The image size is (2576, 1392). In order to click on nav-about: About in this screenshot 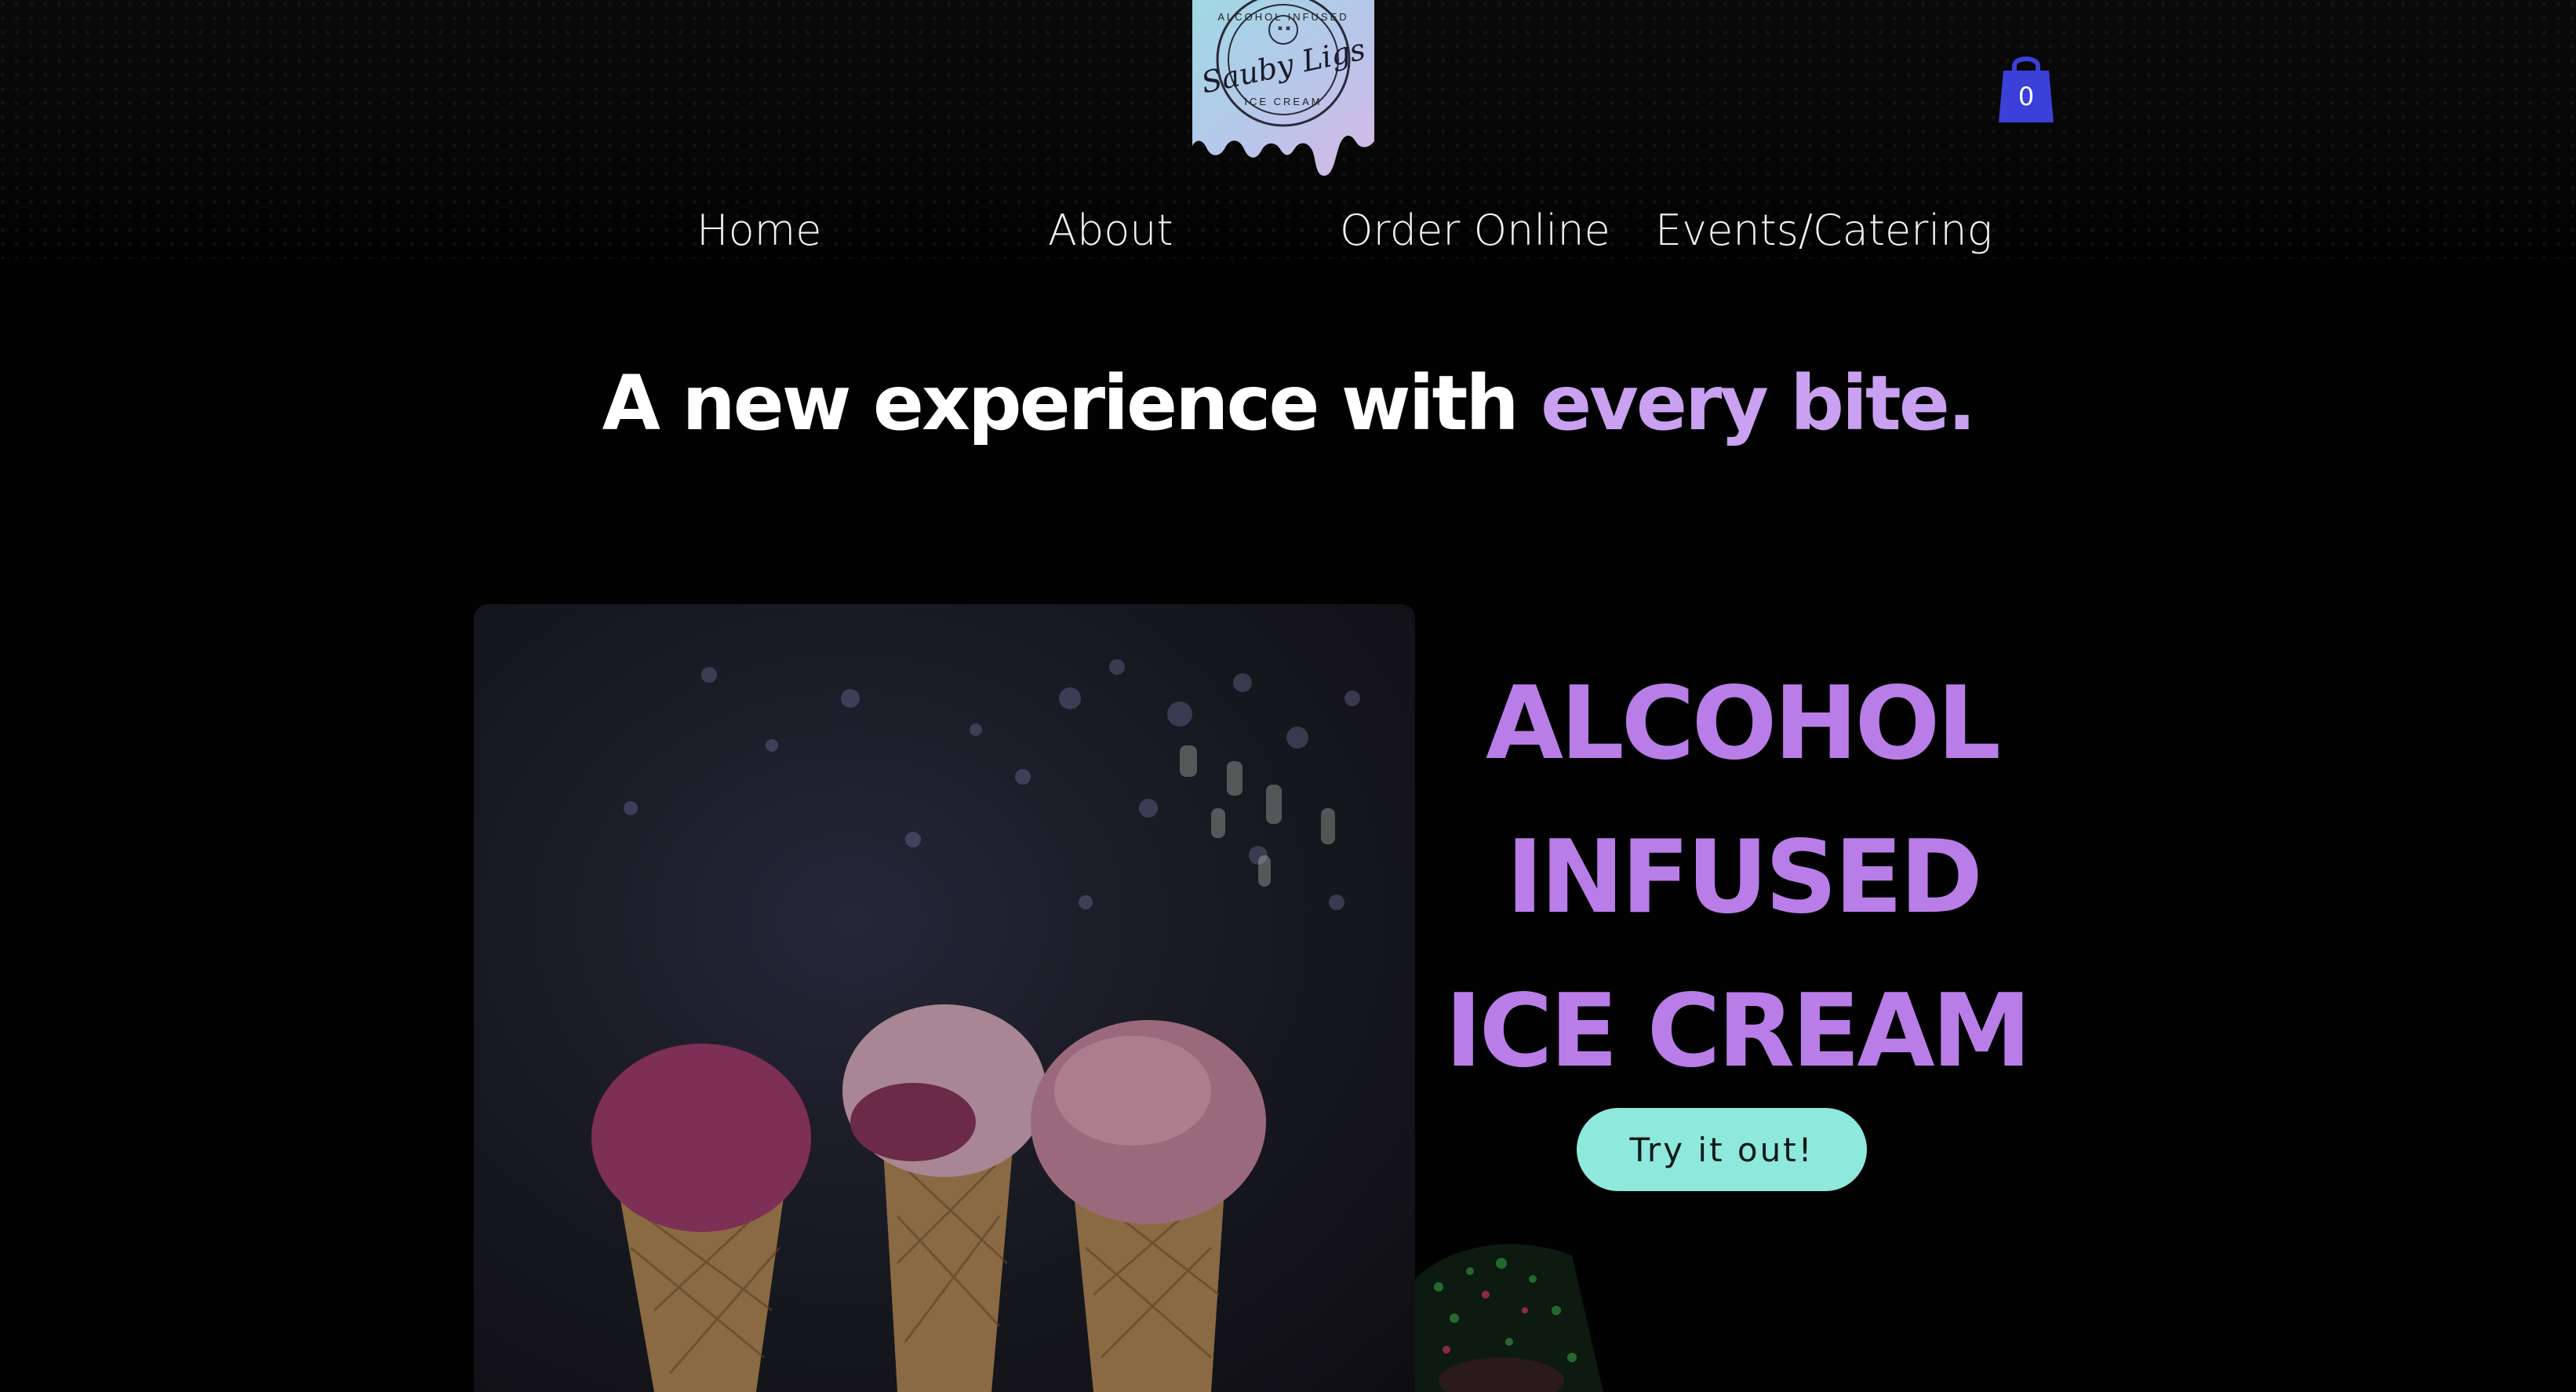, I will do `click(1110, 230)`.